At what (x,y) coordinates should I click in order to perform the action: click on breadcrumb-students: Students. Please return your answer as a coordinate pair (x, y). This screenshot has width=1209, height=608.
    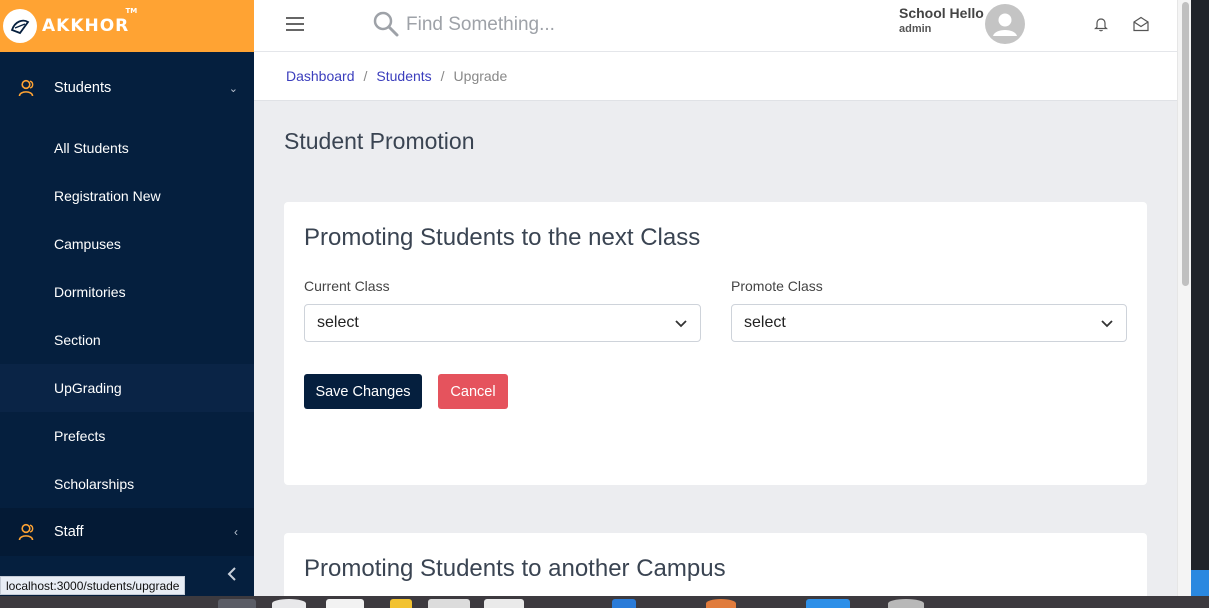
    Looking at the image, I should click on (403, 76).